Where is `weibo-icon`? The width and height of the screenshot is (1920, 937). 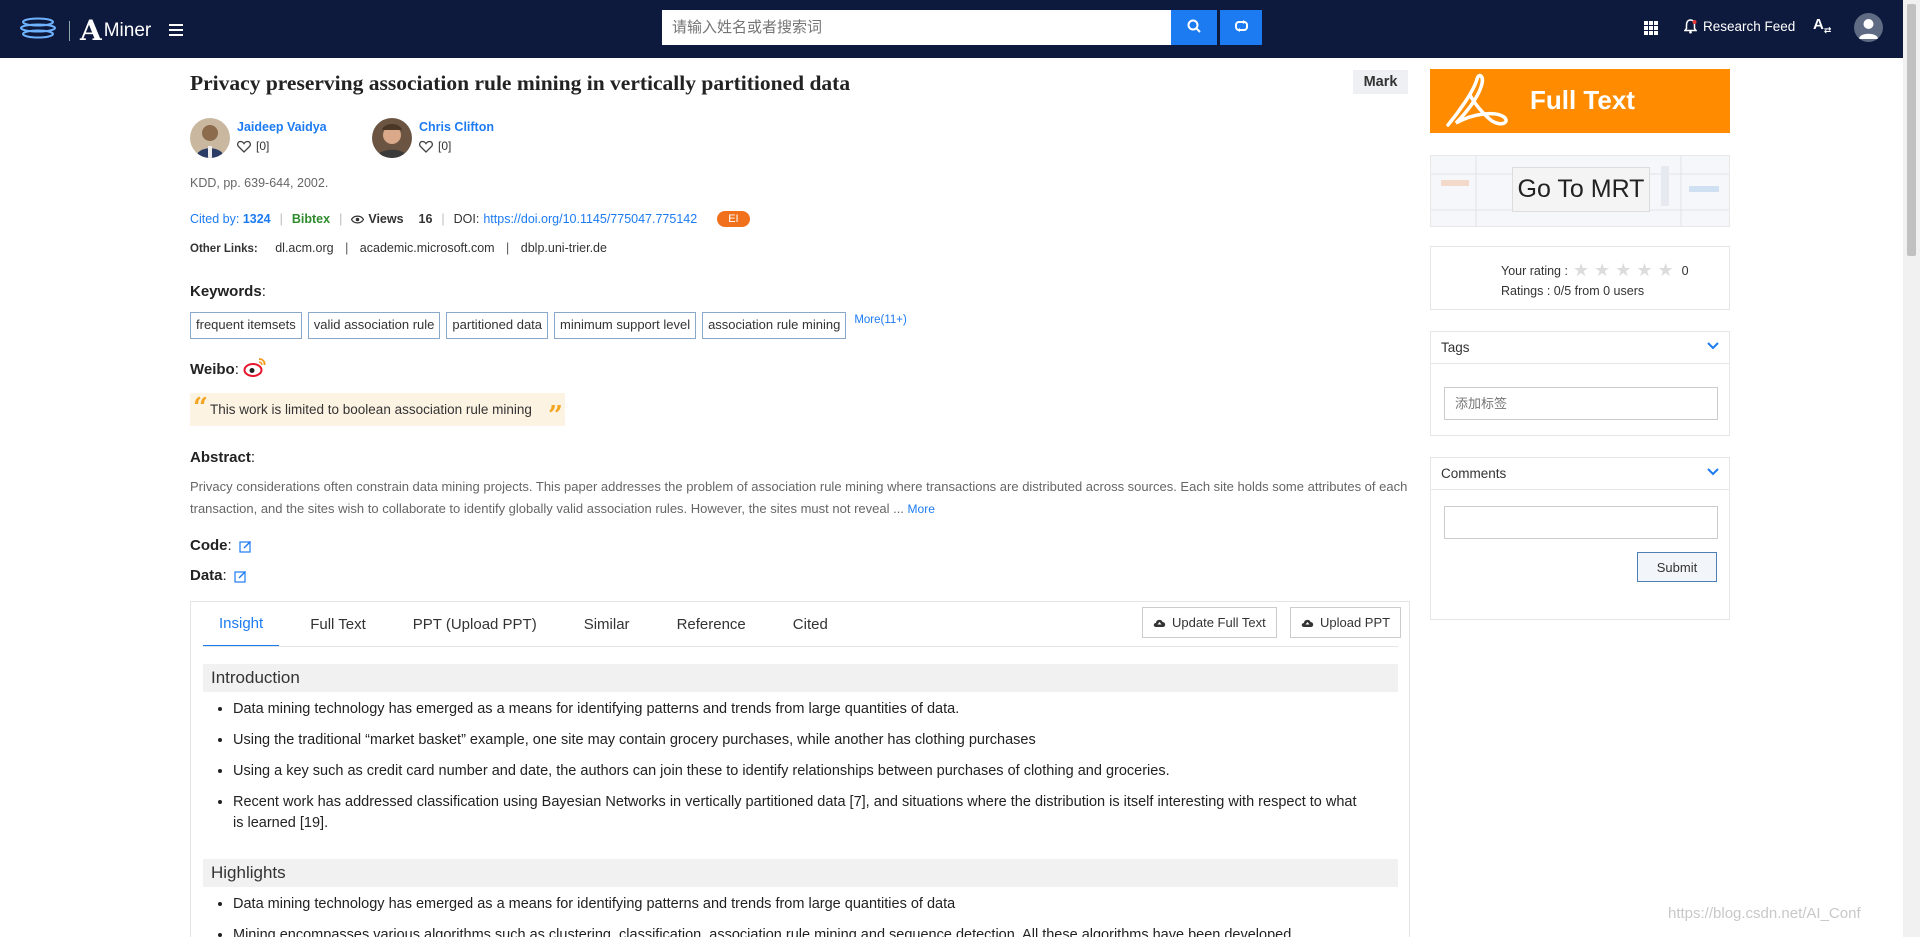
weibo-icon is located at coordinates (255, 367).